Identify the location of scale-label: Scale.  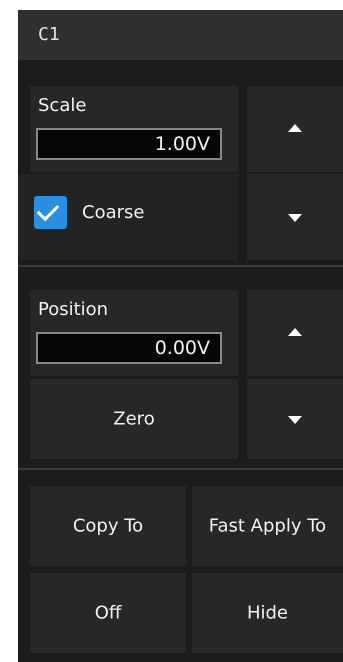
(62, 105).